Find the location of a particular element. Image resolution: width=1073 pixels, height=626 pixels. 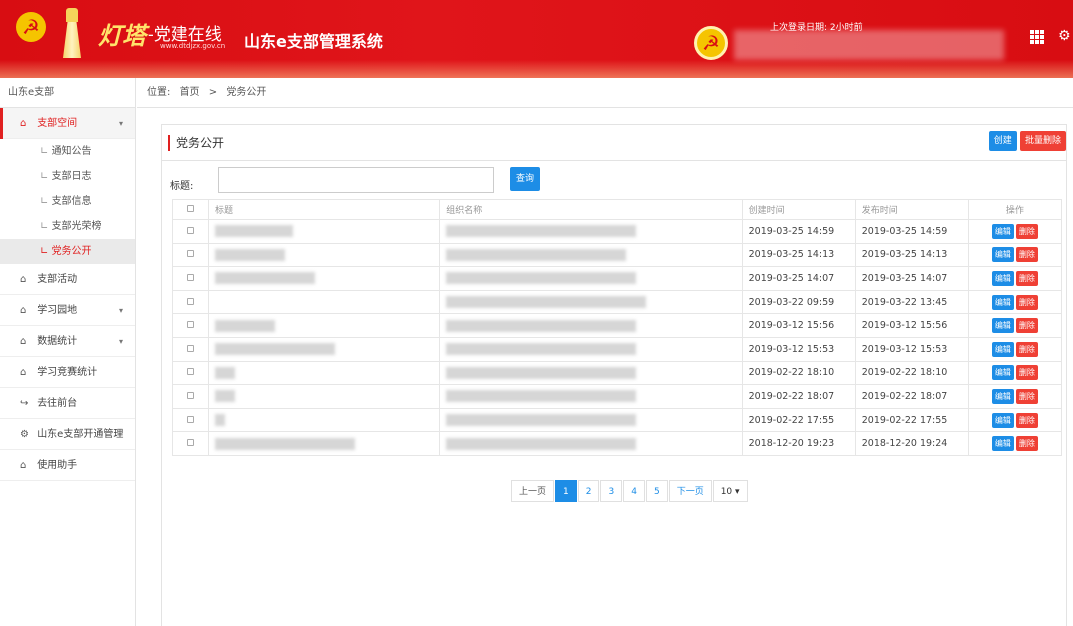

breadcrumb-current: 党务公开 is located at coordinates (246, 92).